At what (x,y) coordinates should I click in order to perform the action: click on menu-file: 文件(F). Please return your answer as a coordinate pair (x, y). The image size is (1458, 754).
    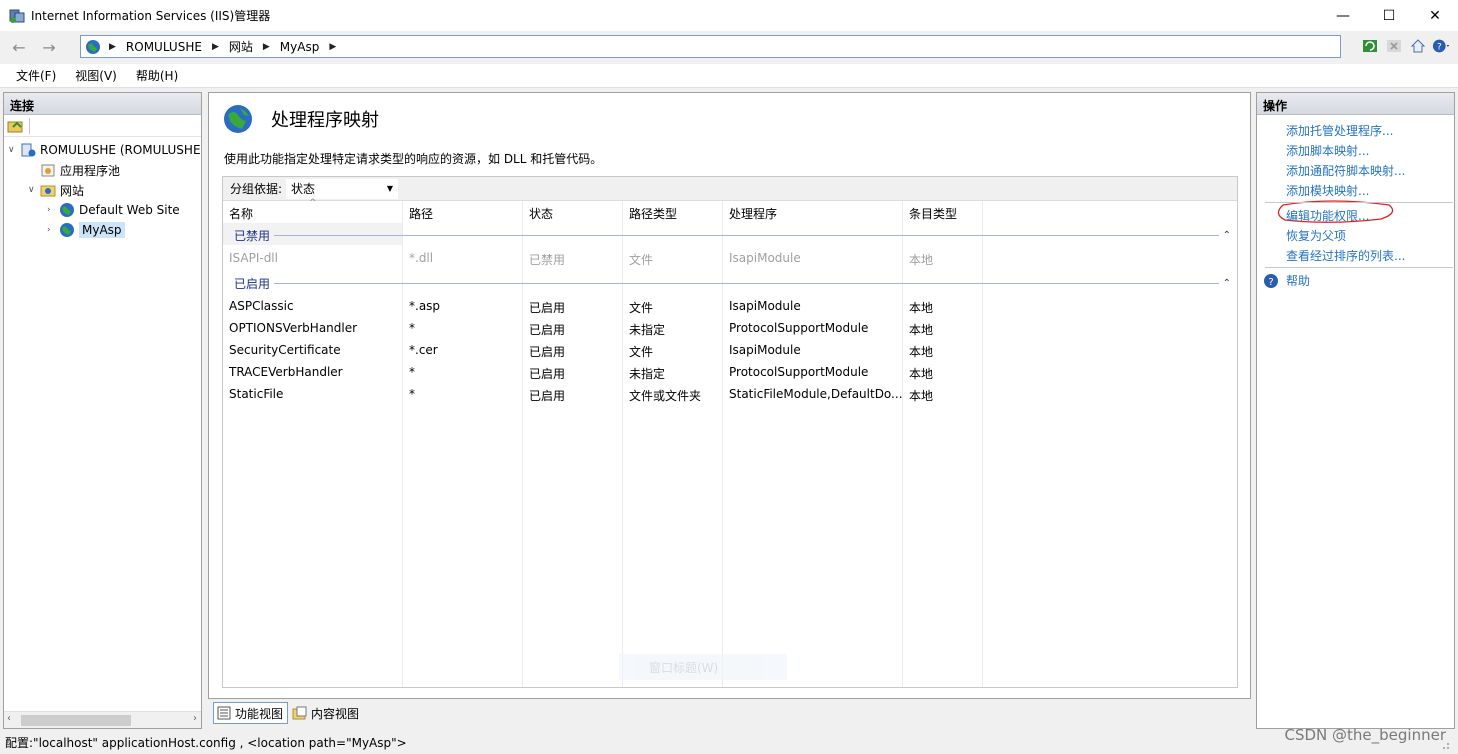
    Looking at the image, I should click on (36, 75).